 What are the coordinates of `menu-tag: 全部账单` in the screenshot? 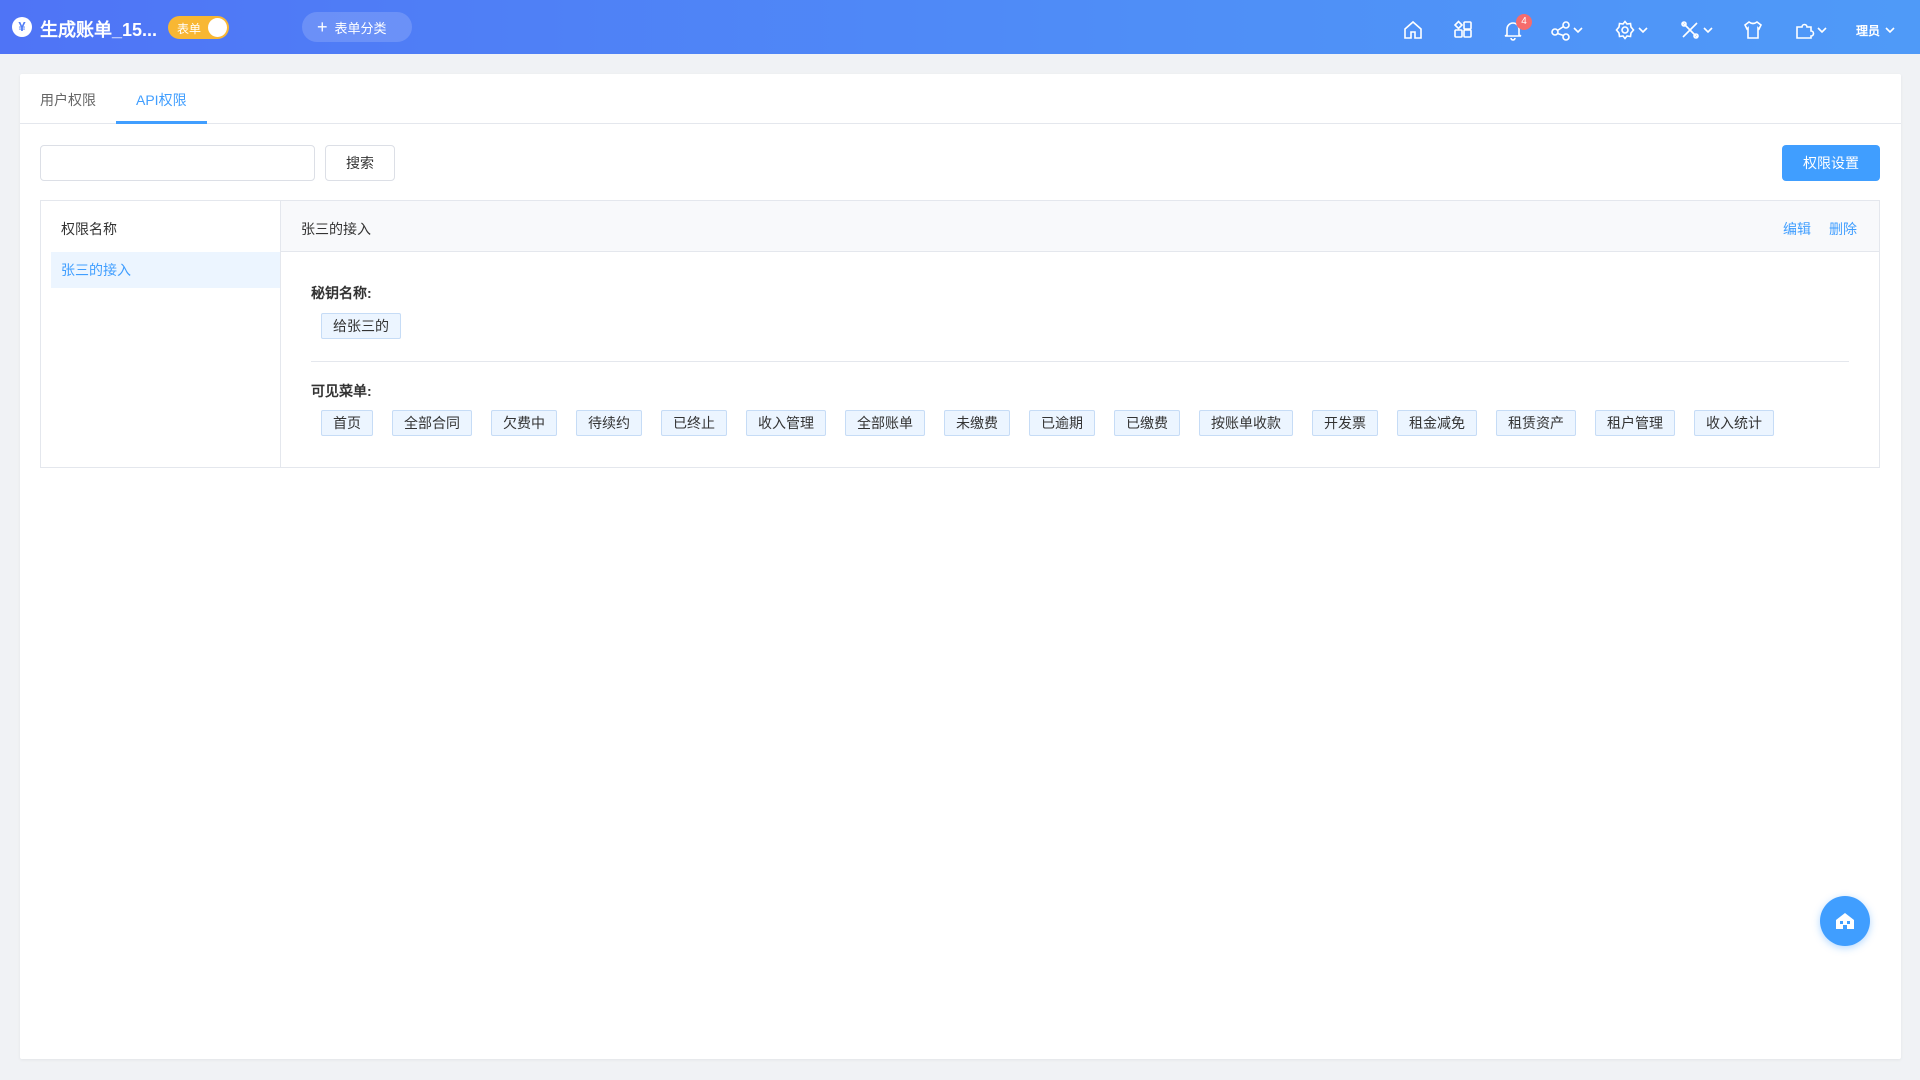 It's located at (885, 423).